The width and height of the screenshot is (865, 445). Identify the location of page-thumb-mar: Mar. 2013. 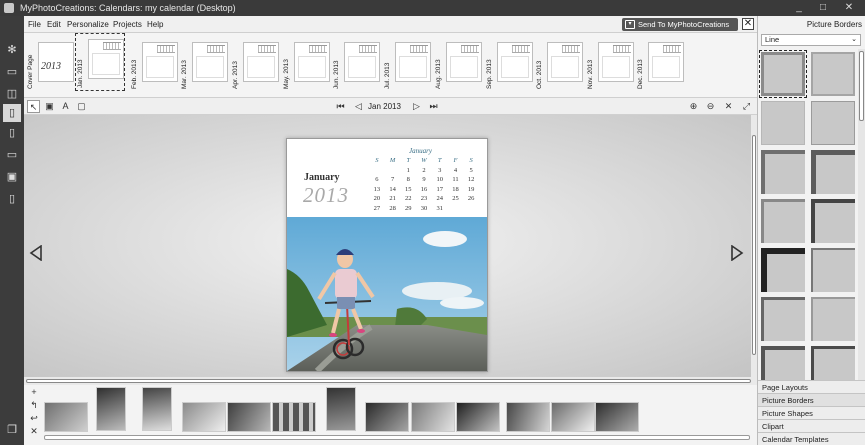
(205, 64).